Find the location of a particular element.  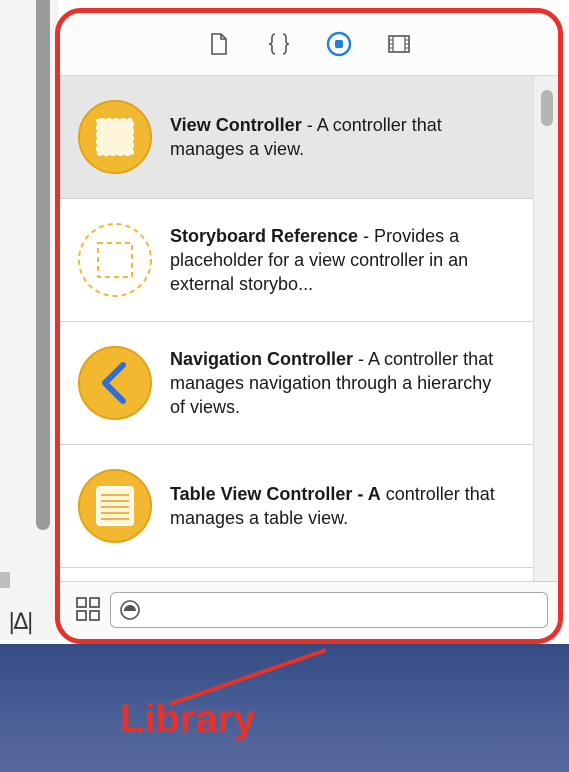

view-controller-icon is located at coordinates (115, 137).